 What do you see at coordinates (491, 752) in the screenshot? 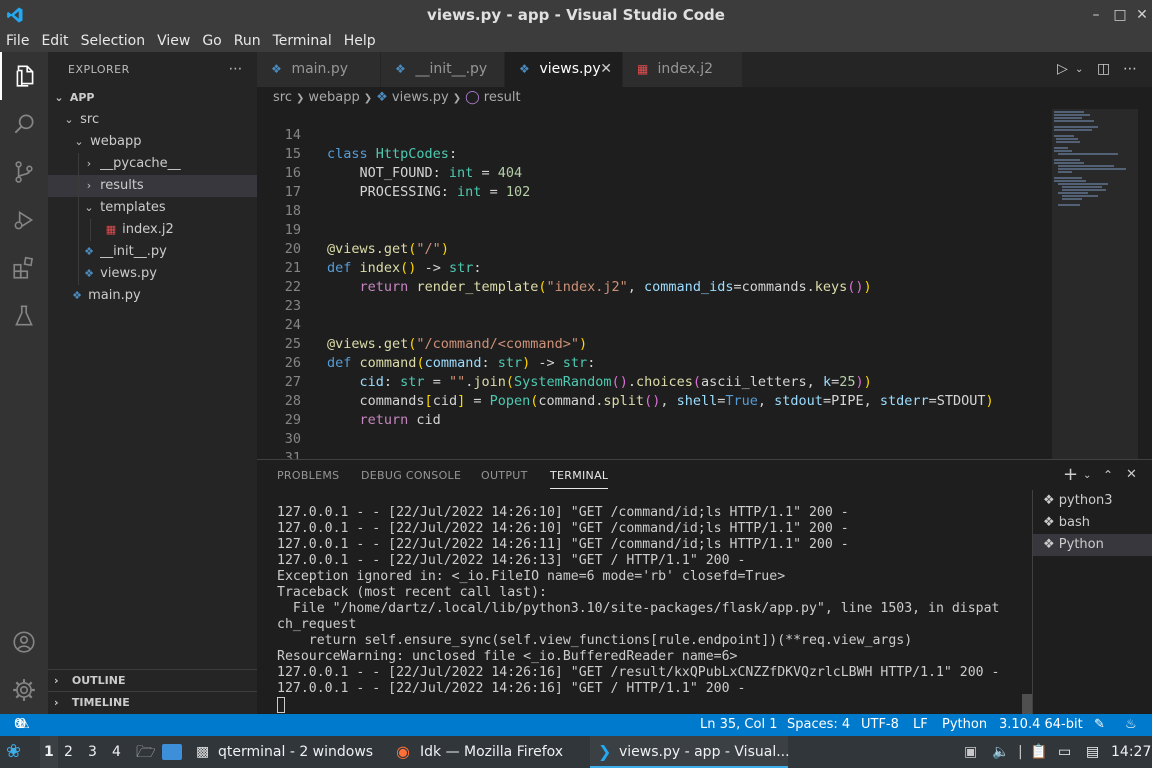
I see `task-firefox: Idk — Mozilla Firefox` at bounding box center [491, 752].